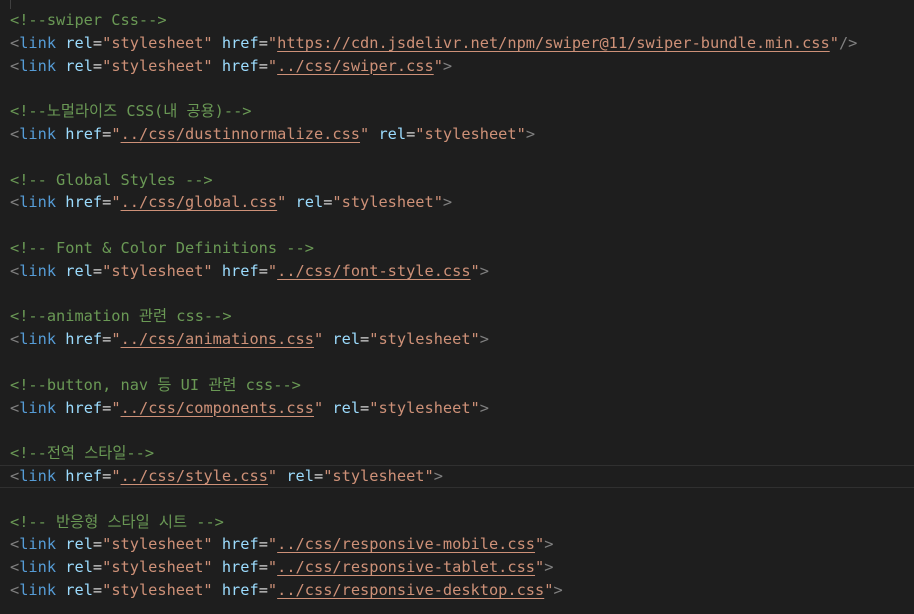  Describe the element at coordinates (457, 180) in the screenshot. I see `code-line: <!-- Global Styles -->` at that location.